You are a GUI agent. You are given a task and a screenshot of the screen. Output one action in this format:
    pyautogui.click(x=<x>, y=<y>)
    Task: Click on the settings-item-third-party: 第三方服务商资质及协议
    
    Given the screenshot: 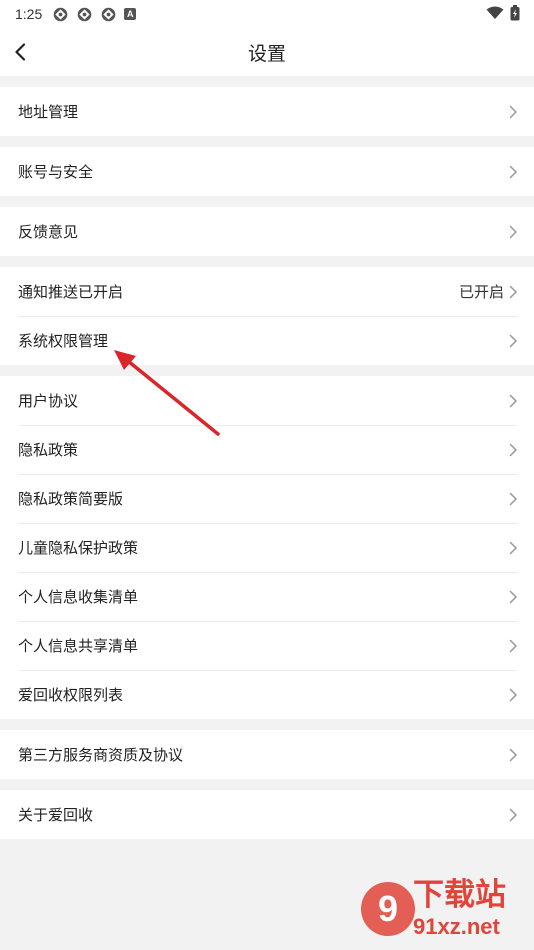 What is the action you would take?
    pyautogui.click(x=267, y=754)
    